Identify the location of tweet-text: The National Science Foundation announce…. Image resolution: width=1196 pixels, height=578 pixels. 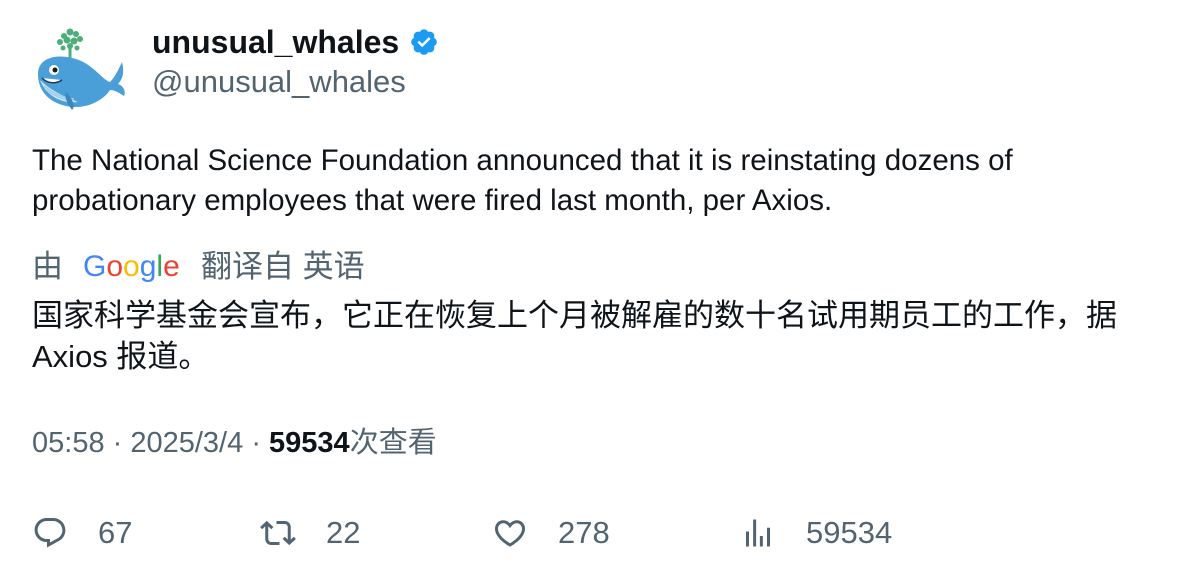
(522, 180).